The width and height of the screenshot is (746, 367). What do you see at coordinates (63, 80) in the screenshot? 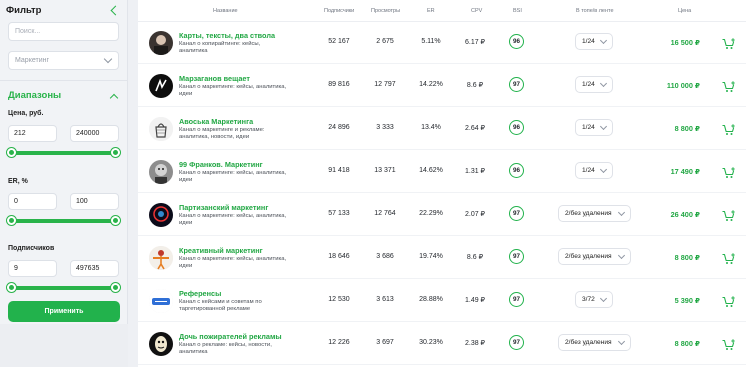
I see `sidebar-divider` at bounding box center [63, 80].